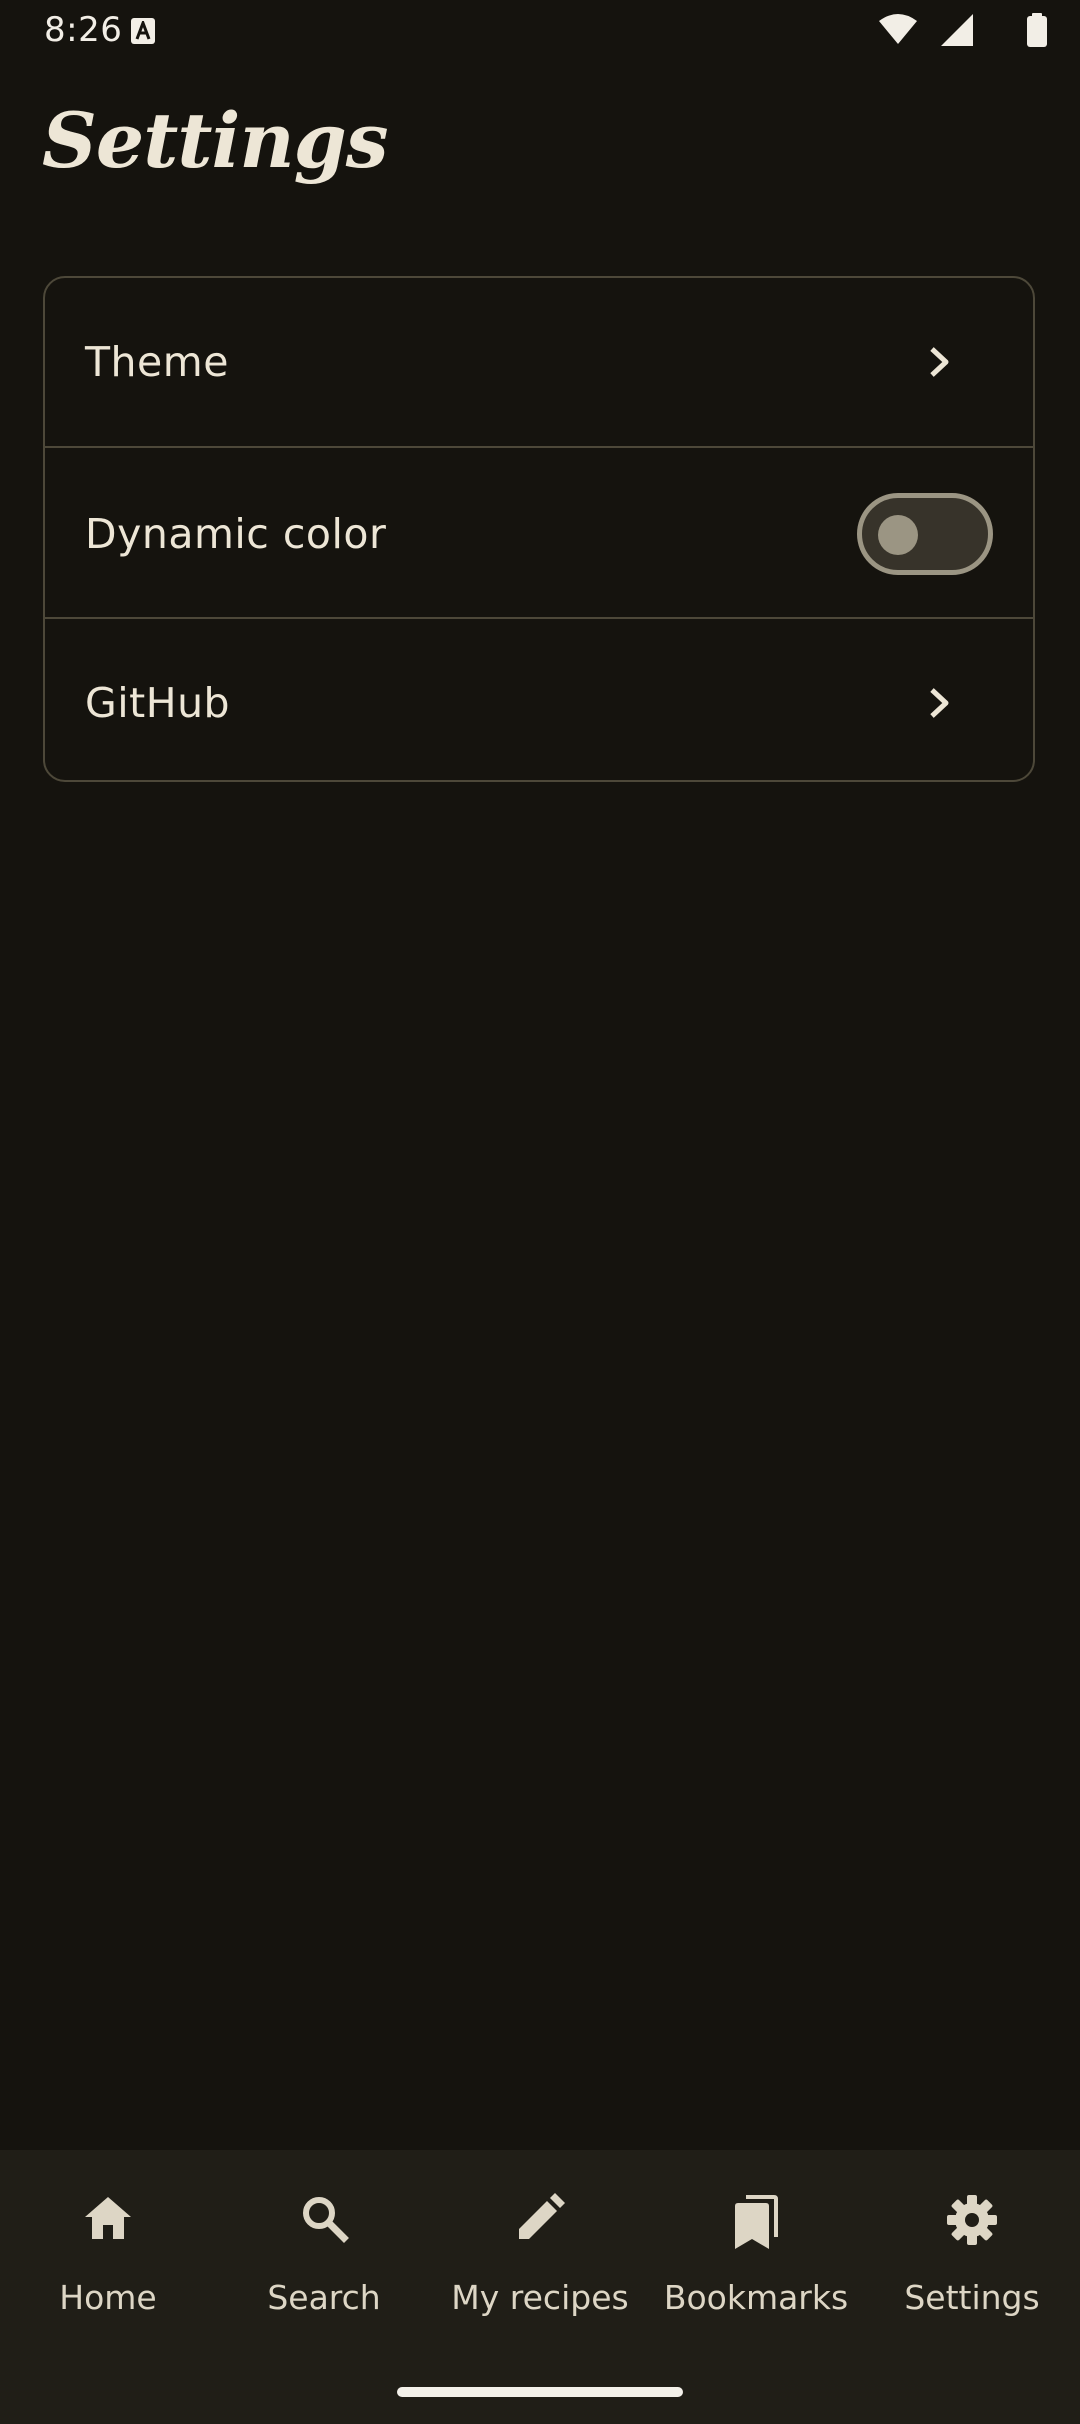  Describe the element at coordinates (539, 698) in the screenshot. I see `settings-item-github: GitHub` at that location.